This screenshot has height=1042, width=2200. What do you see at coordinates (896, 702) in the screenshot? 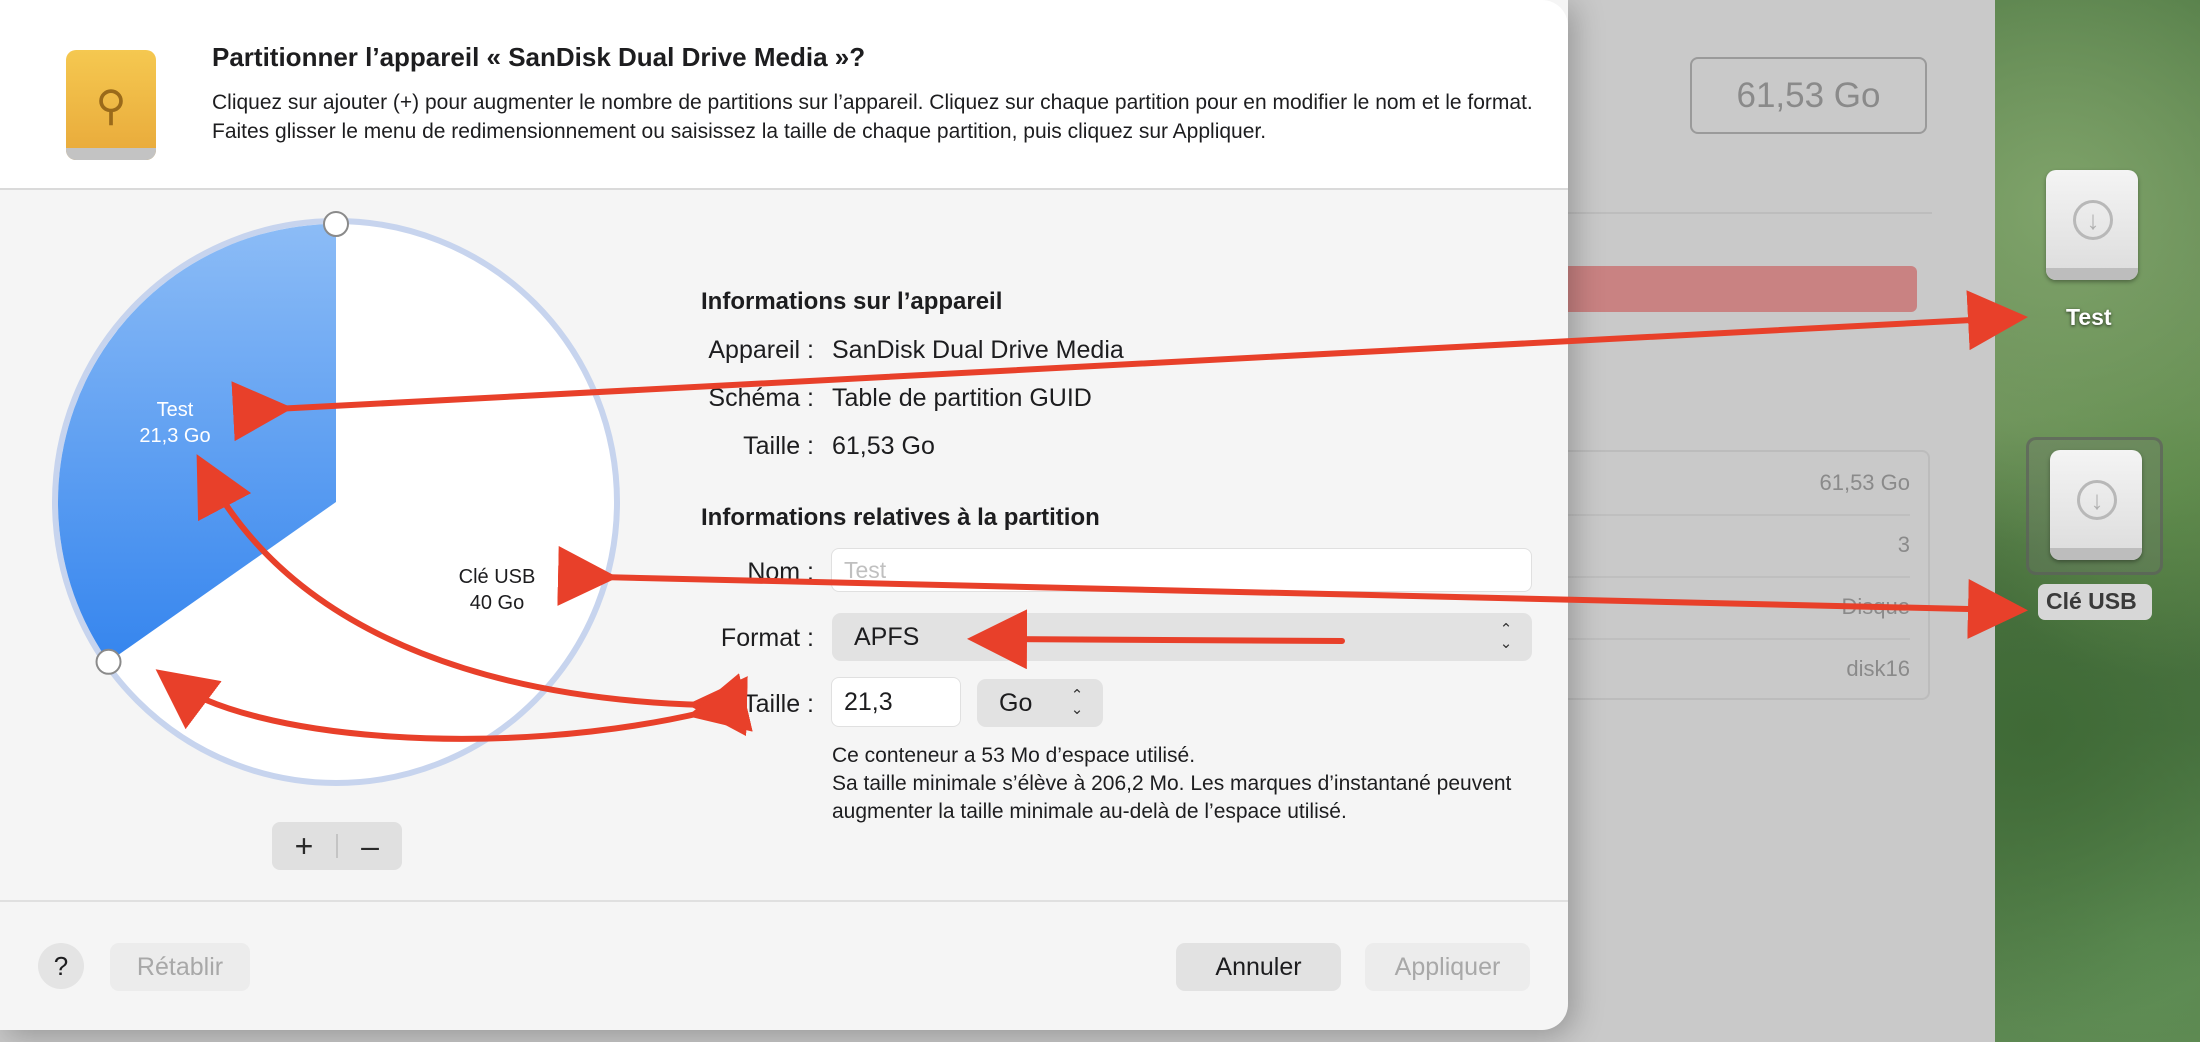
I see `partition-size-field` at bounding box center [896, 702].